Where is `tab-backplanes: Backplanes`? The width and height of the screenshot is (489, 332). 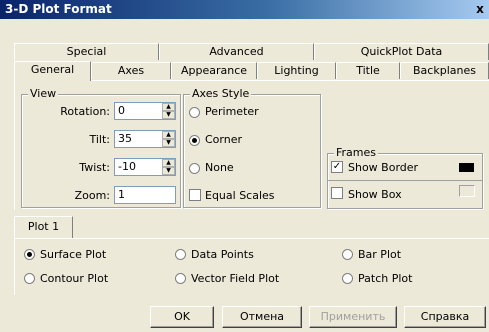
tab-backplanes: Backplanes is located at coordinates (444, 70).